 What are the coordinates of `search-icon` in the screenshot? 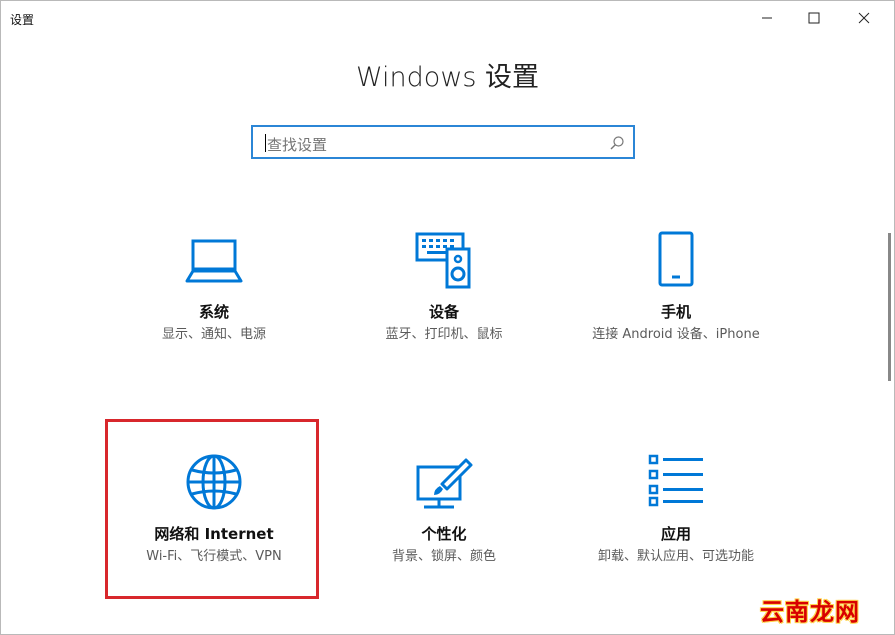 It's located at (617, 145).